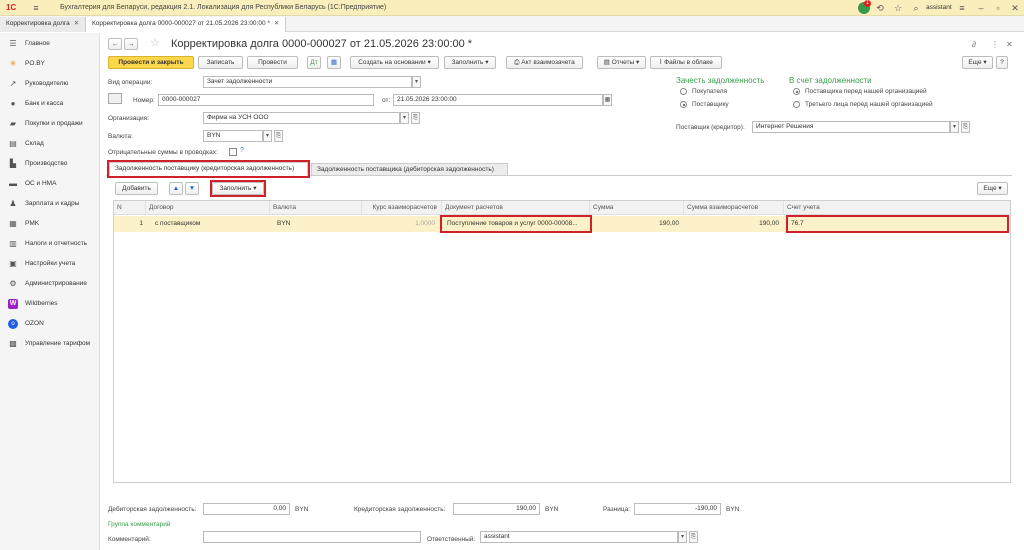 The image size is (1024, 550). Describe the element at coordinates (897, 208) in the screenshot. I see `column-header-account: Счет учета` at that location.